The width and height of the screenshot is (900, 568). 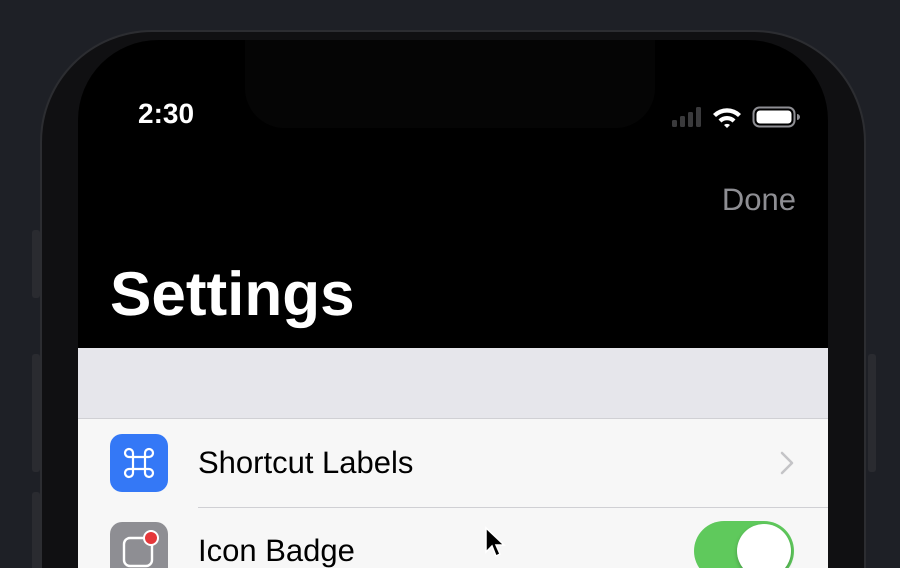 I want to click on chevron-right-icon, so click(x=787, y=462).